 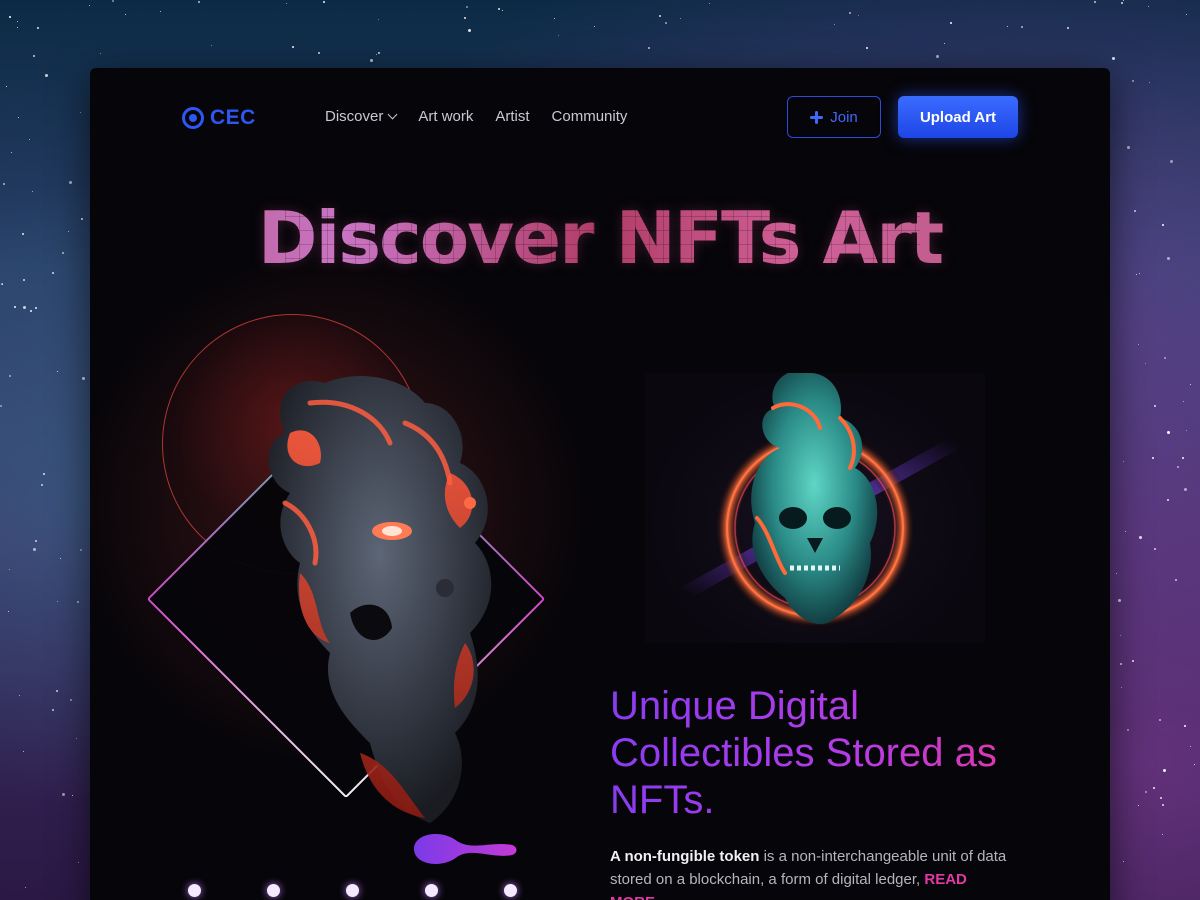 I want to click on nav-item-label: Community, so click(x=589, y=116).